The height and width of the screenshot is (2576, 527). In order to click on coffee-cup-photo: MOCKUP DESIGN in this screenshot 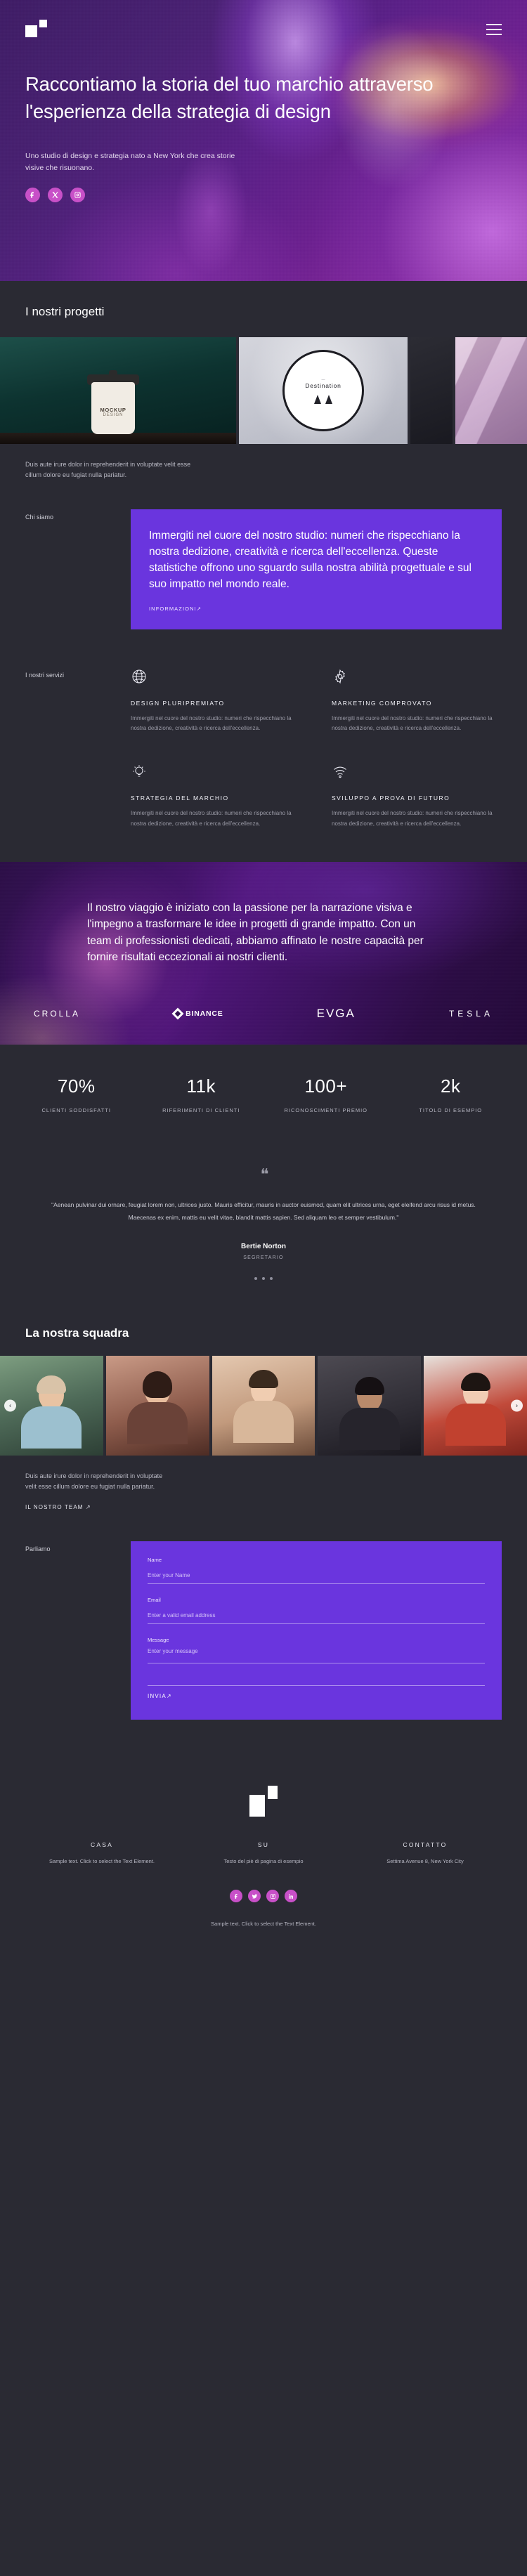, I will do `click(118, 391)`.